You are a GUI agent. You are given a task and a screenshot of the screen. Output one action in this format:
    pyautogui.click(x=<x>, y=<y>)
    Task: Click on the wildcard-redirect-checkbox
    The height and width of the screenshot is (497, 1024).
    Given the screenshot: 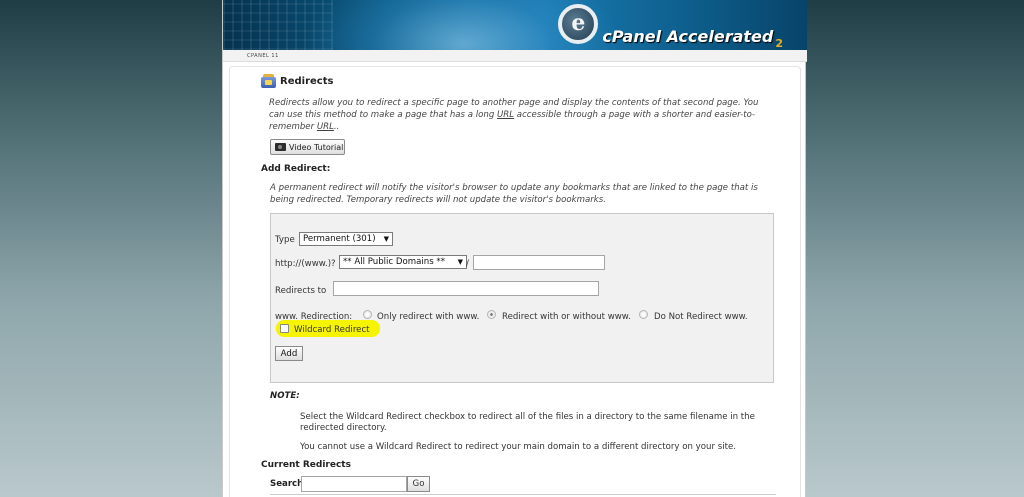 What is the action you would take?
    pyautogui.click(x=284, y=328)
    